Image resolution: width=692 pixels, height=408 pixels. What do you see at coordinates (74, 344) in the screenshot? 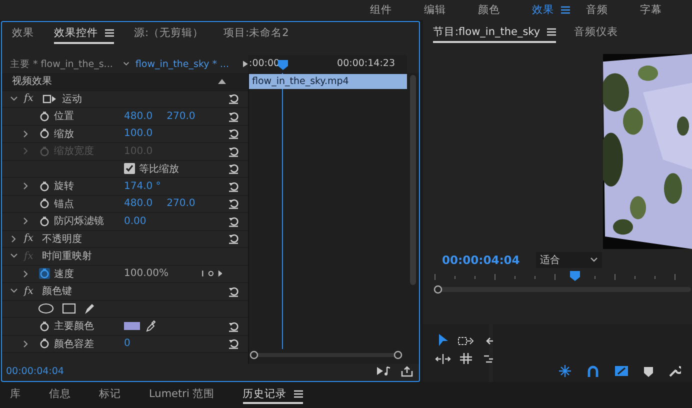
I see `property-name: 颜色容差` at bounding box center [74, 344].